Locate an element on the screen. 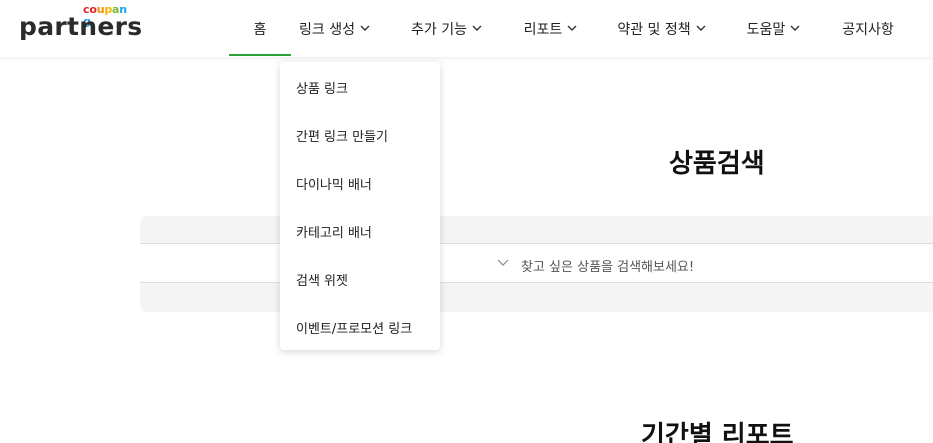 The image size is (933, 443). nav-item-home: 홈 is located at coordinates (260, 28).